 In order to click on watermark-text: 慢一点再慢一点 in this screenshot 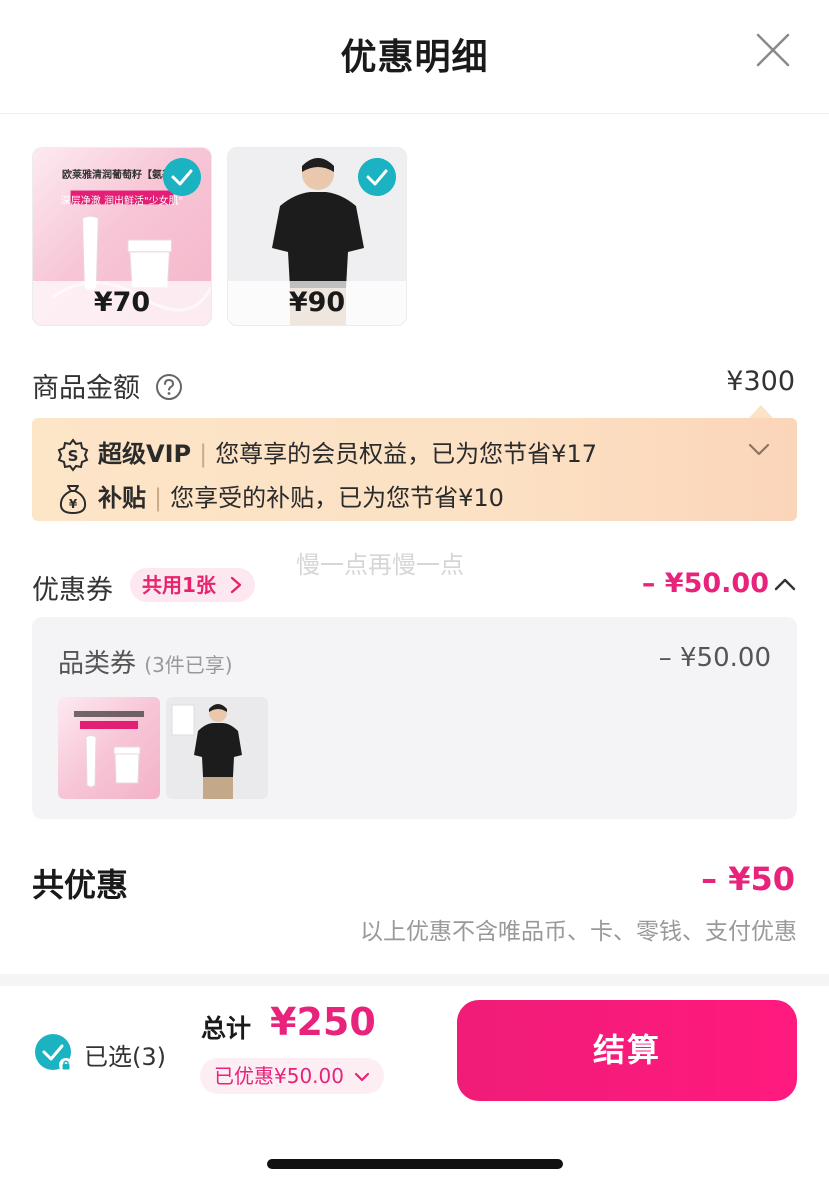, I will do `click(380, 565)`.